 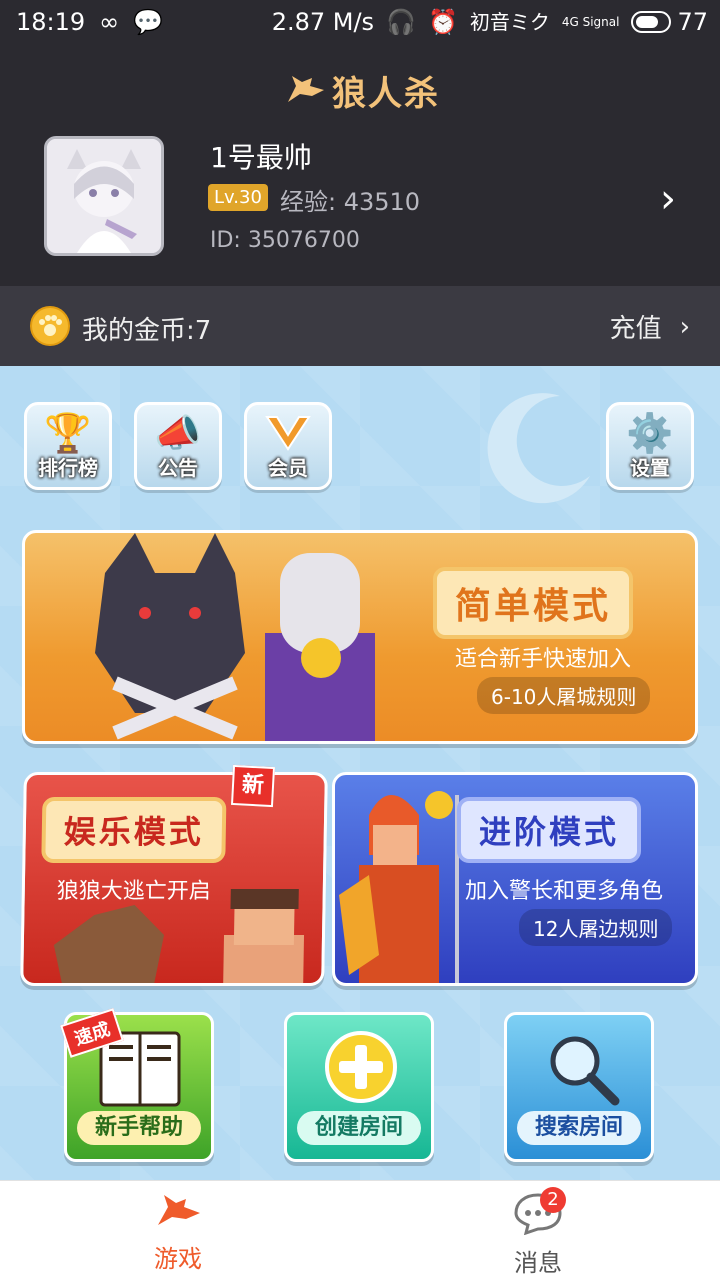 What do you see at coordinates (350, 202) in the screenshot?
I see `experience: 经验: 43510` at bounding box center [350, 202].